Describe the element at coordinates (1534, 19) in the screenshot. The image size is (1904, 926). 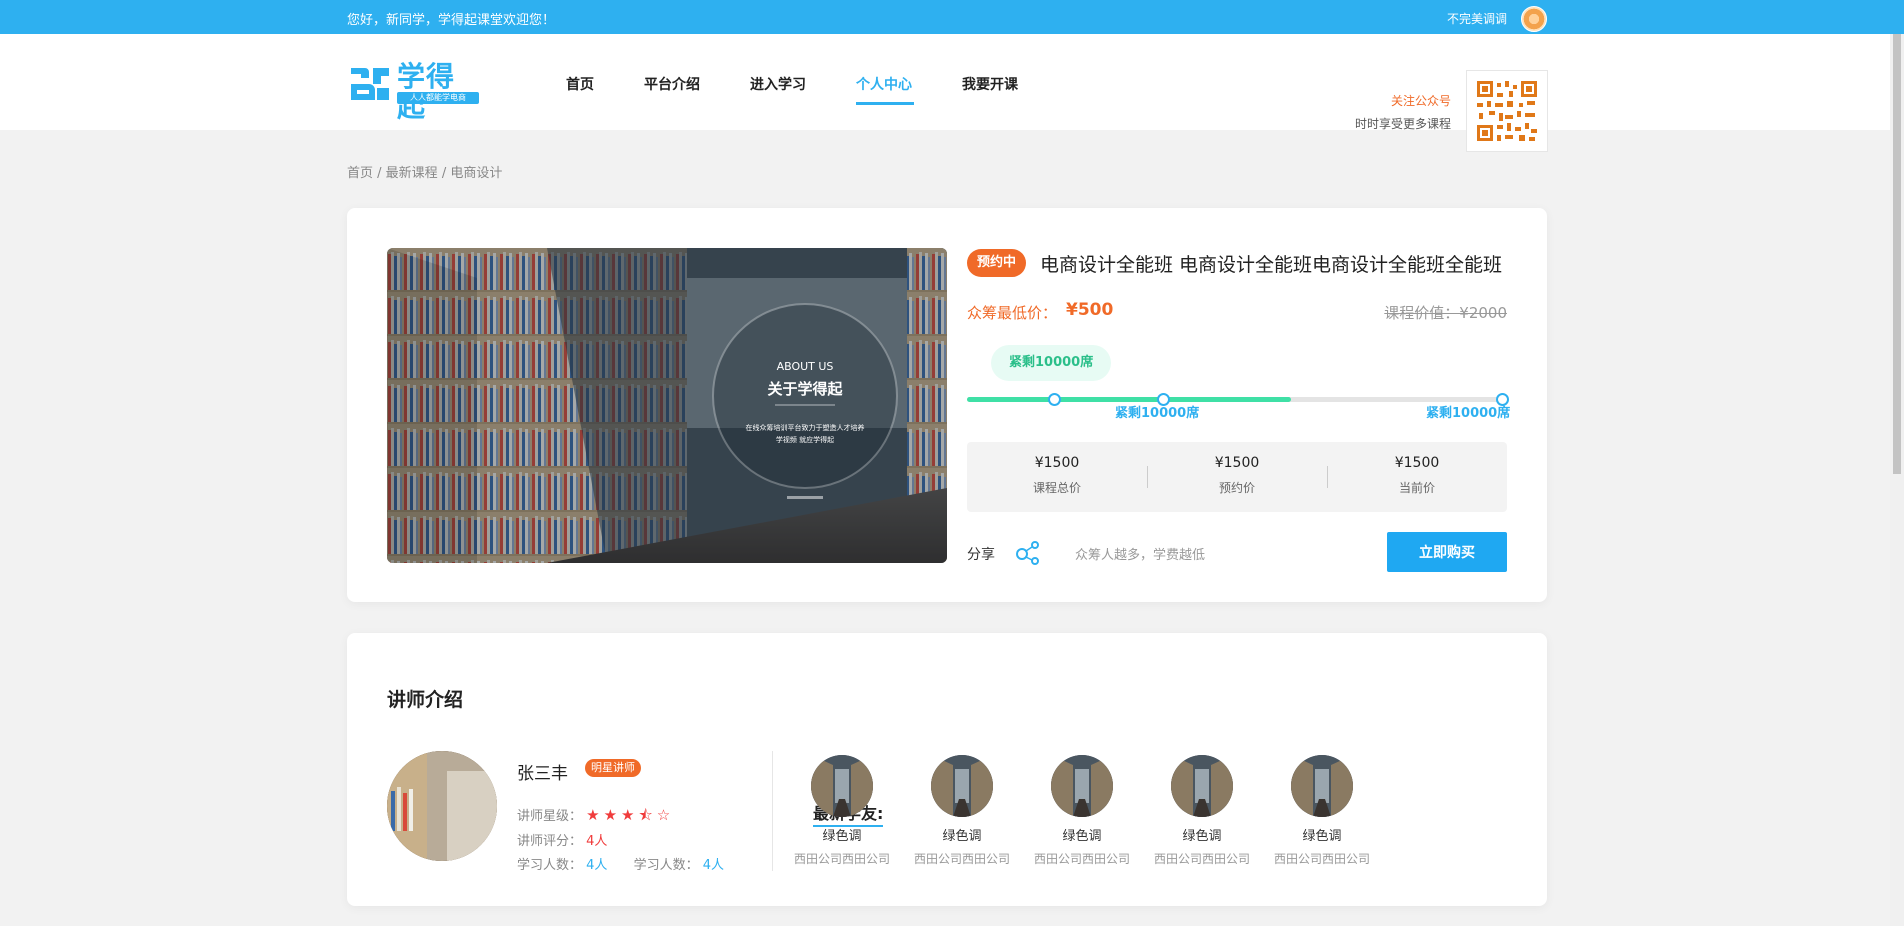
I see `user-avatar` at that location.